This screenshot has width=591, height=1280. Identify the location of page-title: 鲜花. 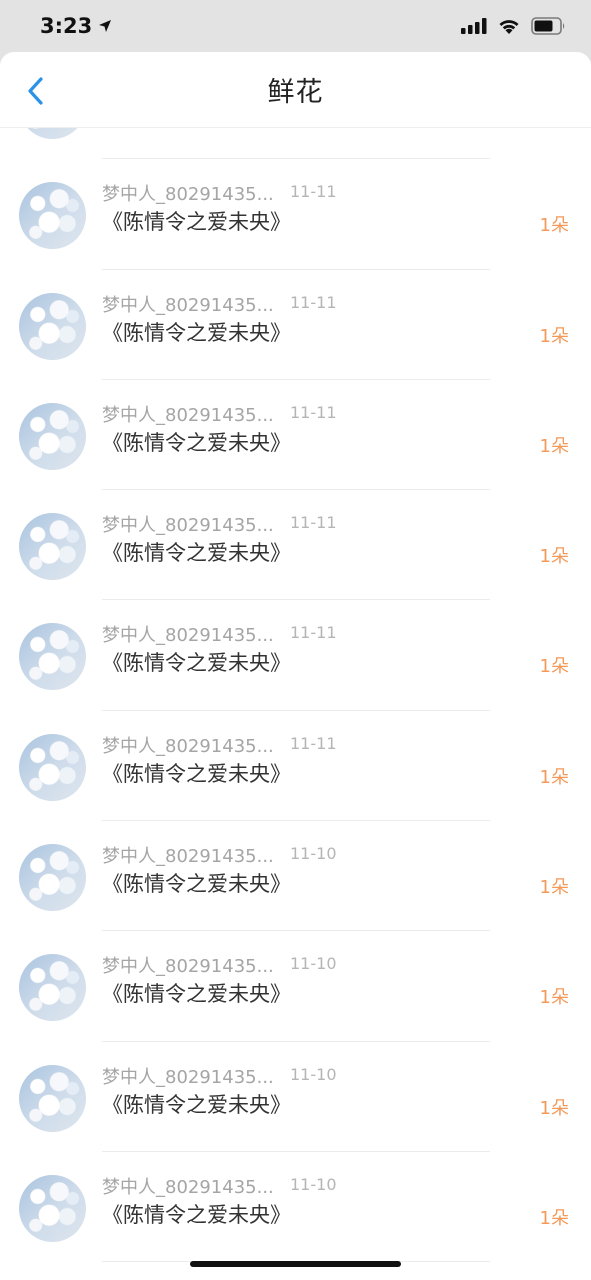
(295, 92).